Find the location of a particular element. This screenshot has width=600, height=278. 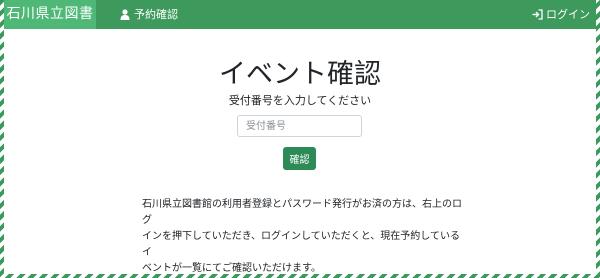

nav-reservation-label: 予約確認 is located at coordinates (156, 14).